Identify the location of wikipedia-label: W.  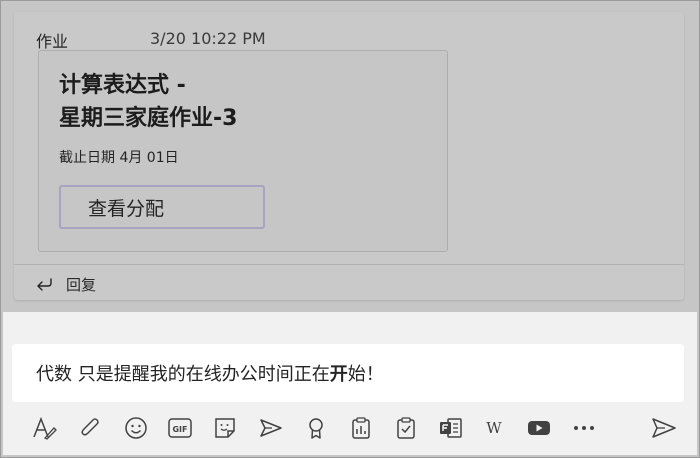
(494, 428).